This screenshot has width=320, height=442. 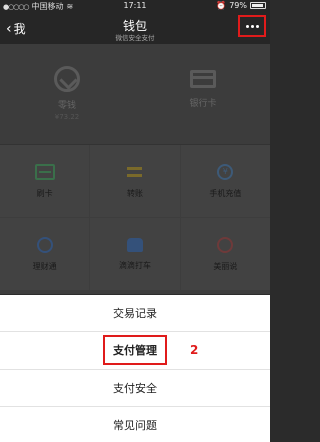 I want to click on scan-icon, so click(x=44, y=171).